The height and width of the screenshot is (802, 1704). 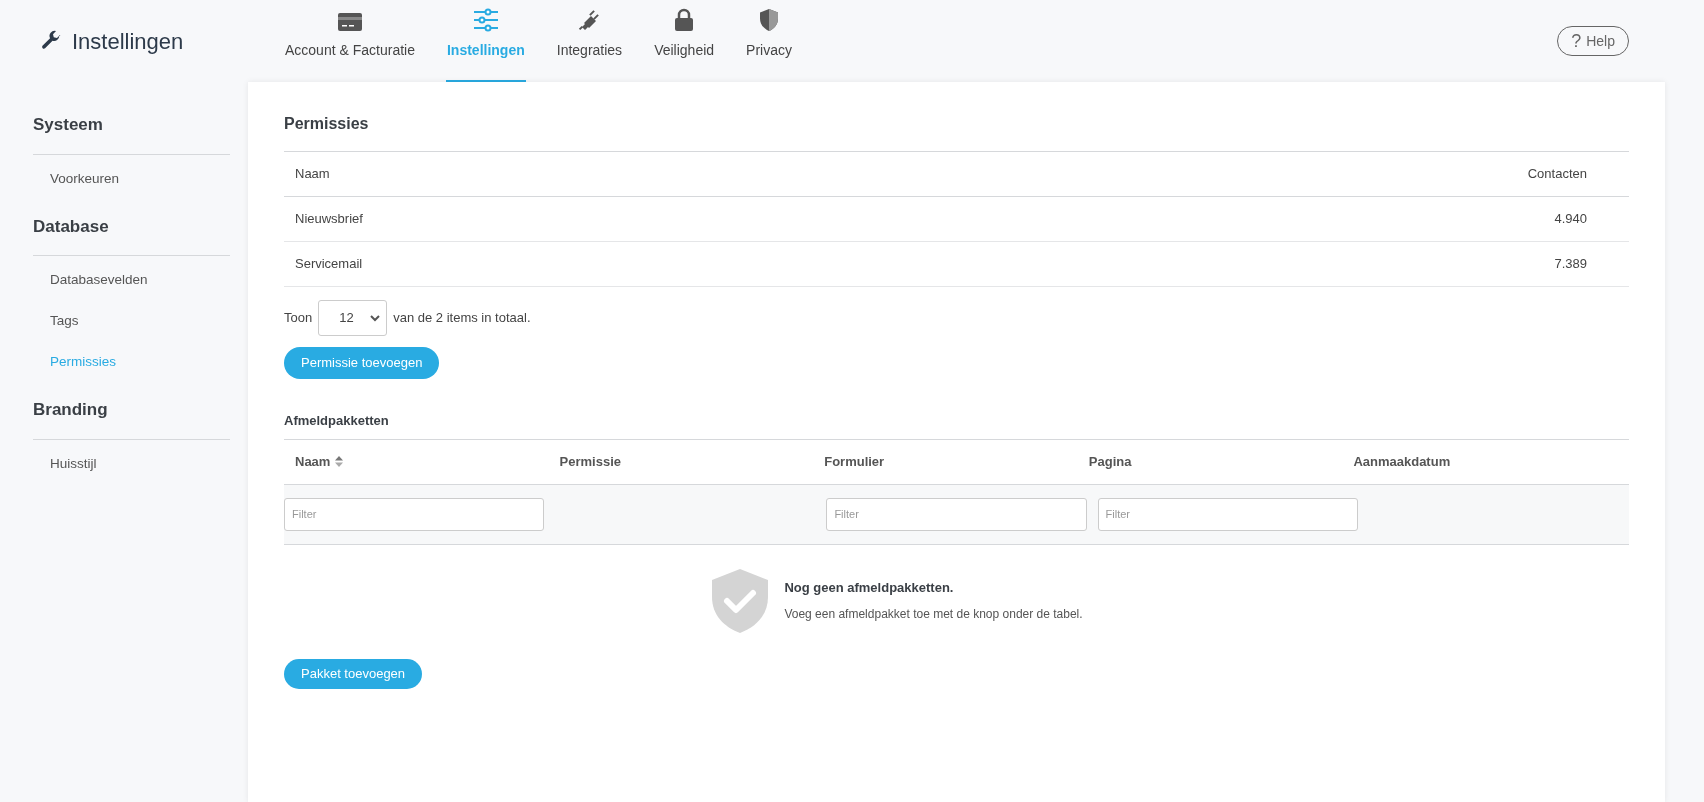 I want to click on table-cell-text: Servicemail, so click(x=329, y=264).